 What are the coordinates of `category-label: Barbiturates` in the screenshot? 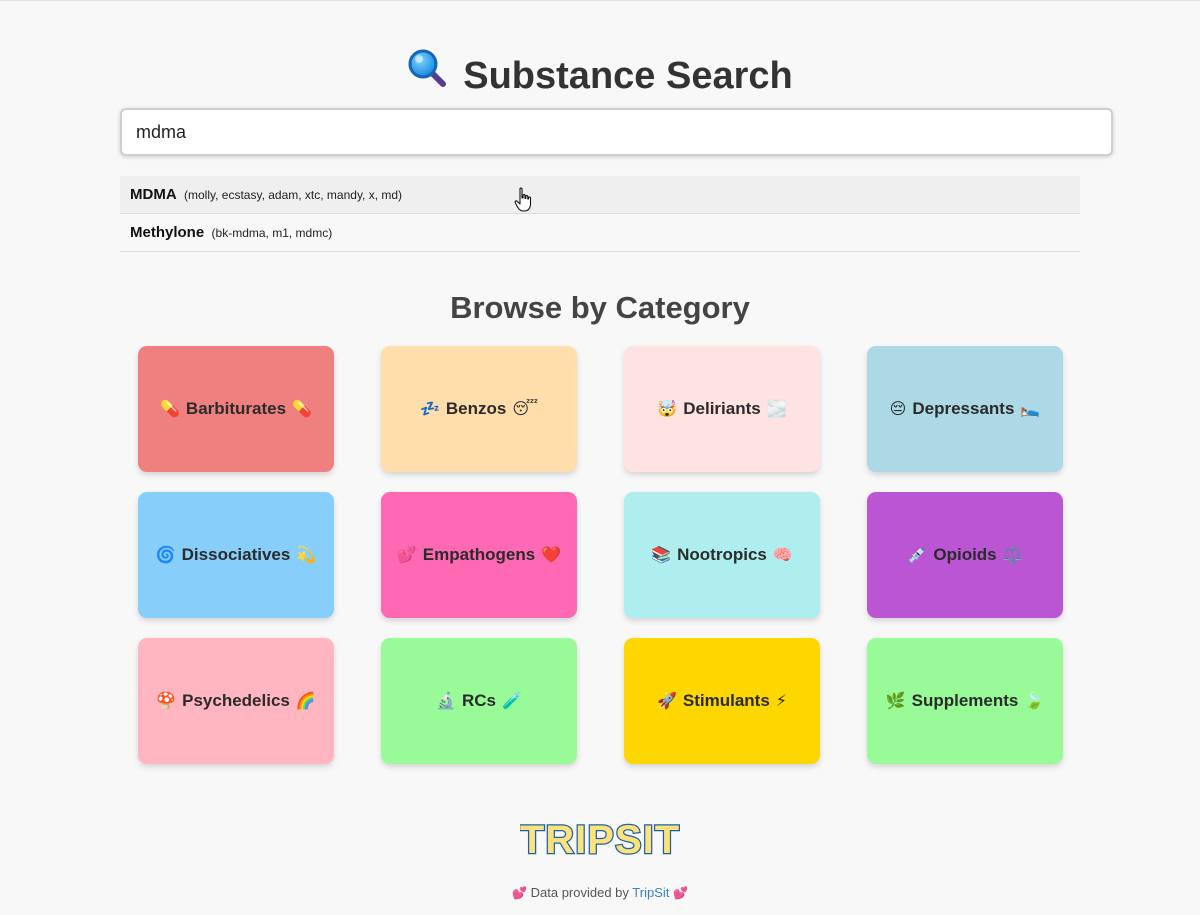 It's located at (236, 408).